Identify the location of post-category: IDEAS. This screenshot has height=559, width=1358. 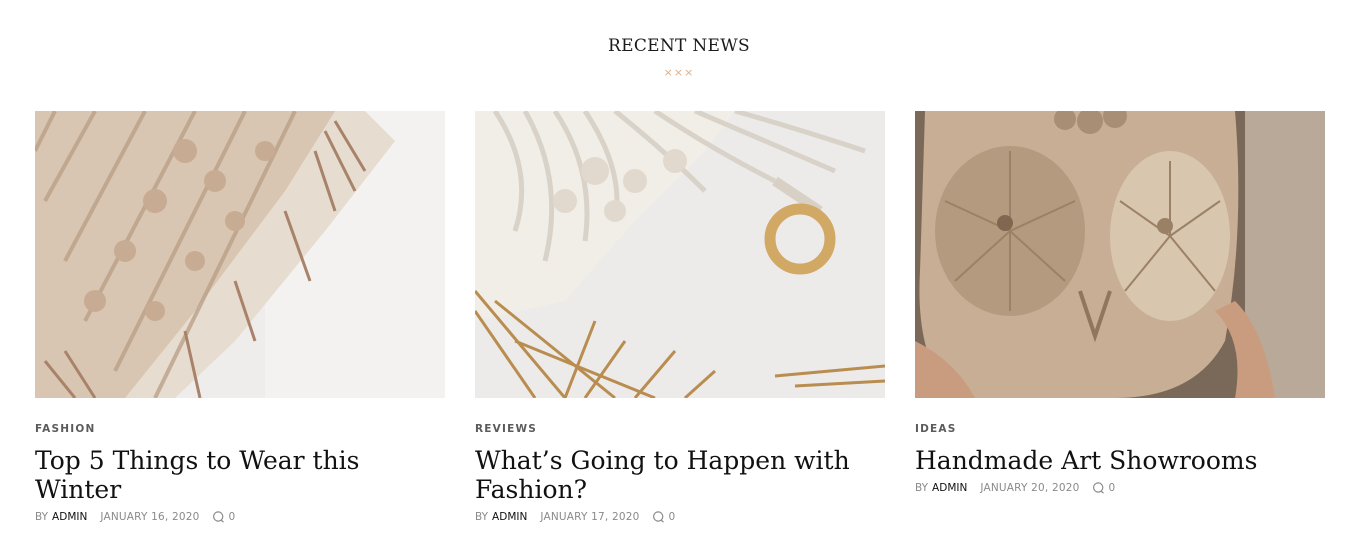
(935, 429).